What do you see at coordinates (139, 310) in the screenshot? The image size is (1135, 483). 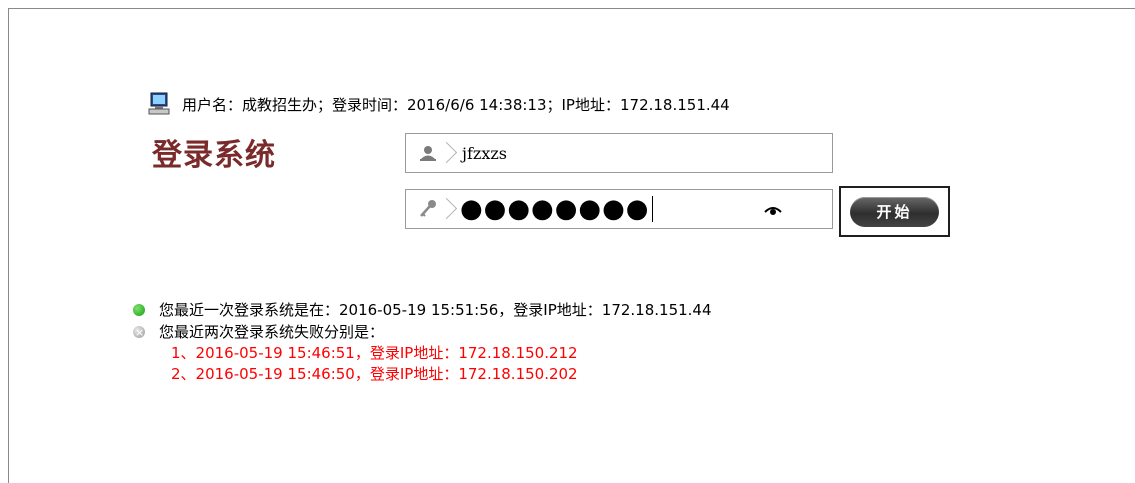 I see `success-dot-icon` at bounding box center [139, 310].